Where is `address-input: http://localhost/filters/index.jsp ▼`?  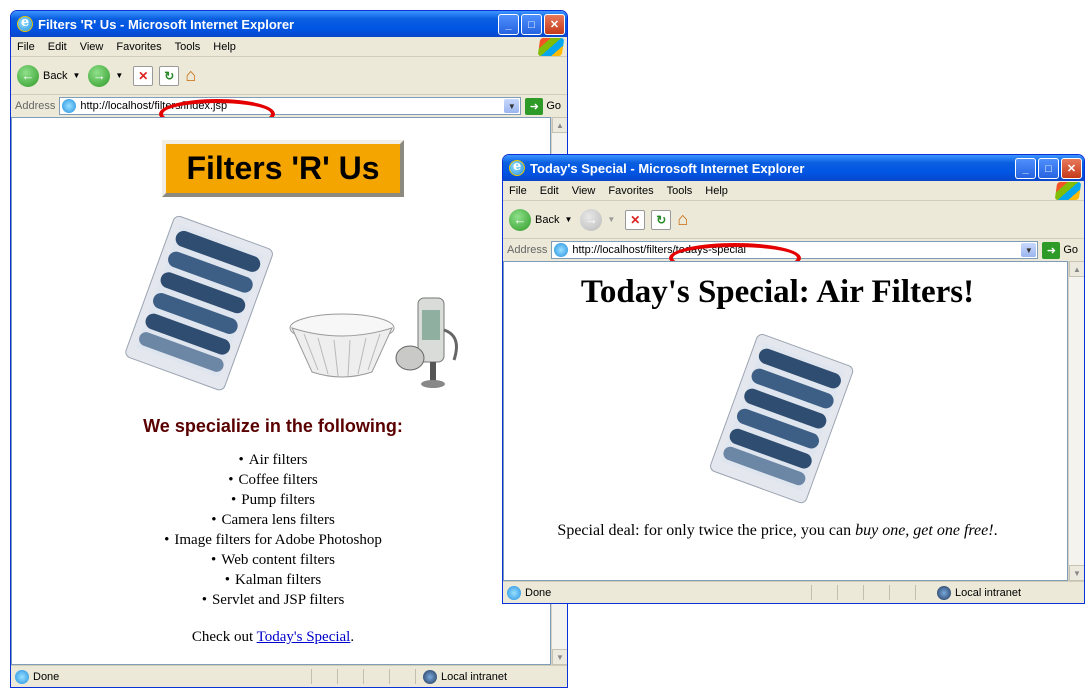 address-input: http://localhost/filters/index.jsp ▼ is located at coordinates (290, 106).